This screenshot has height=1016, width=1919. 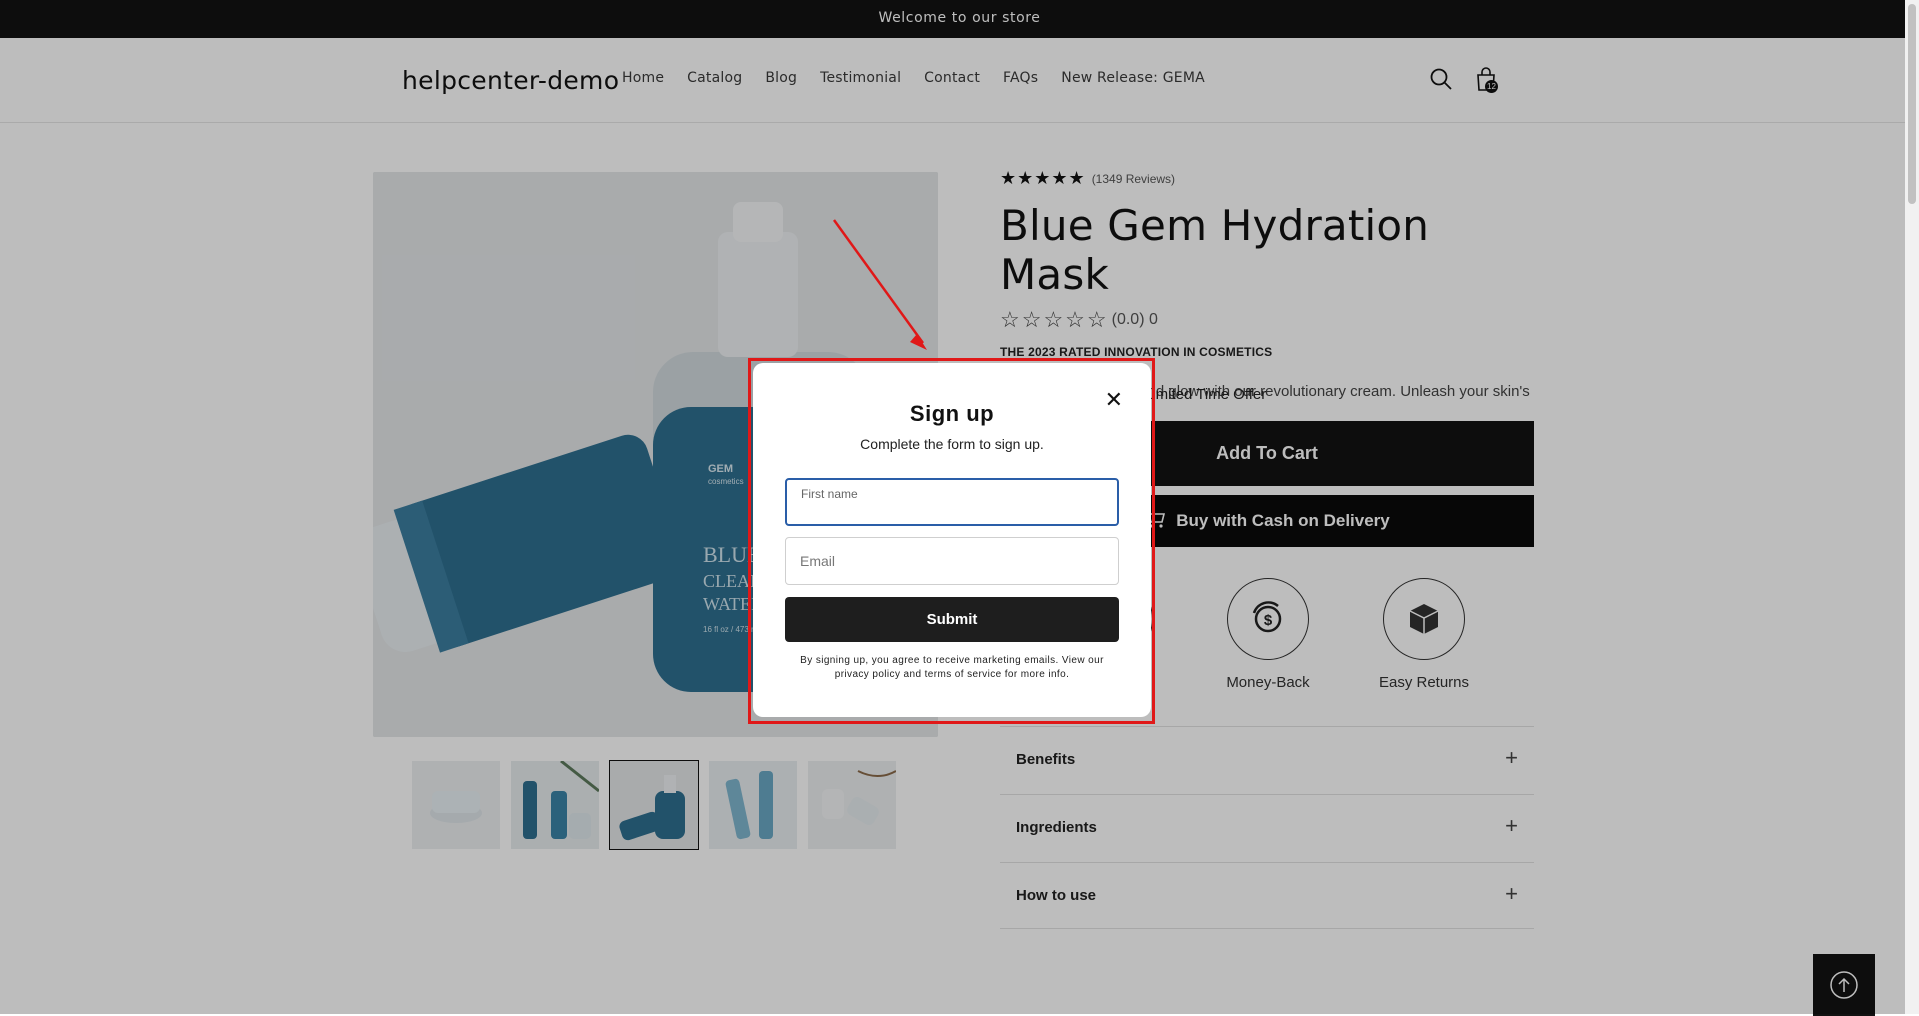 I want to click on email-field: Email, so click(x=952, y=561).